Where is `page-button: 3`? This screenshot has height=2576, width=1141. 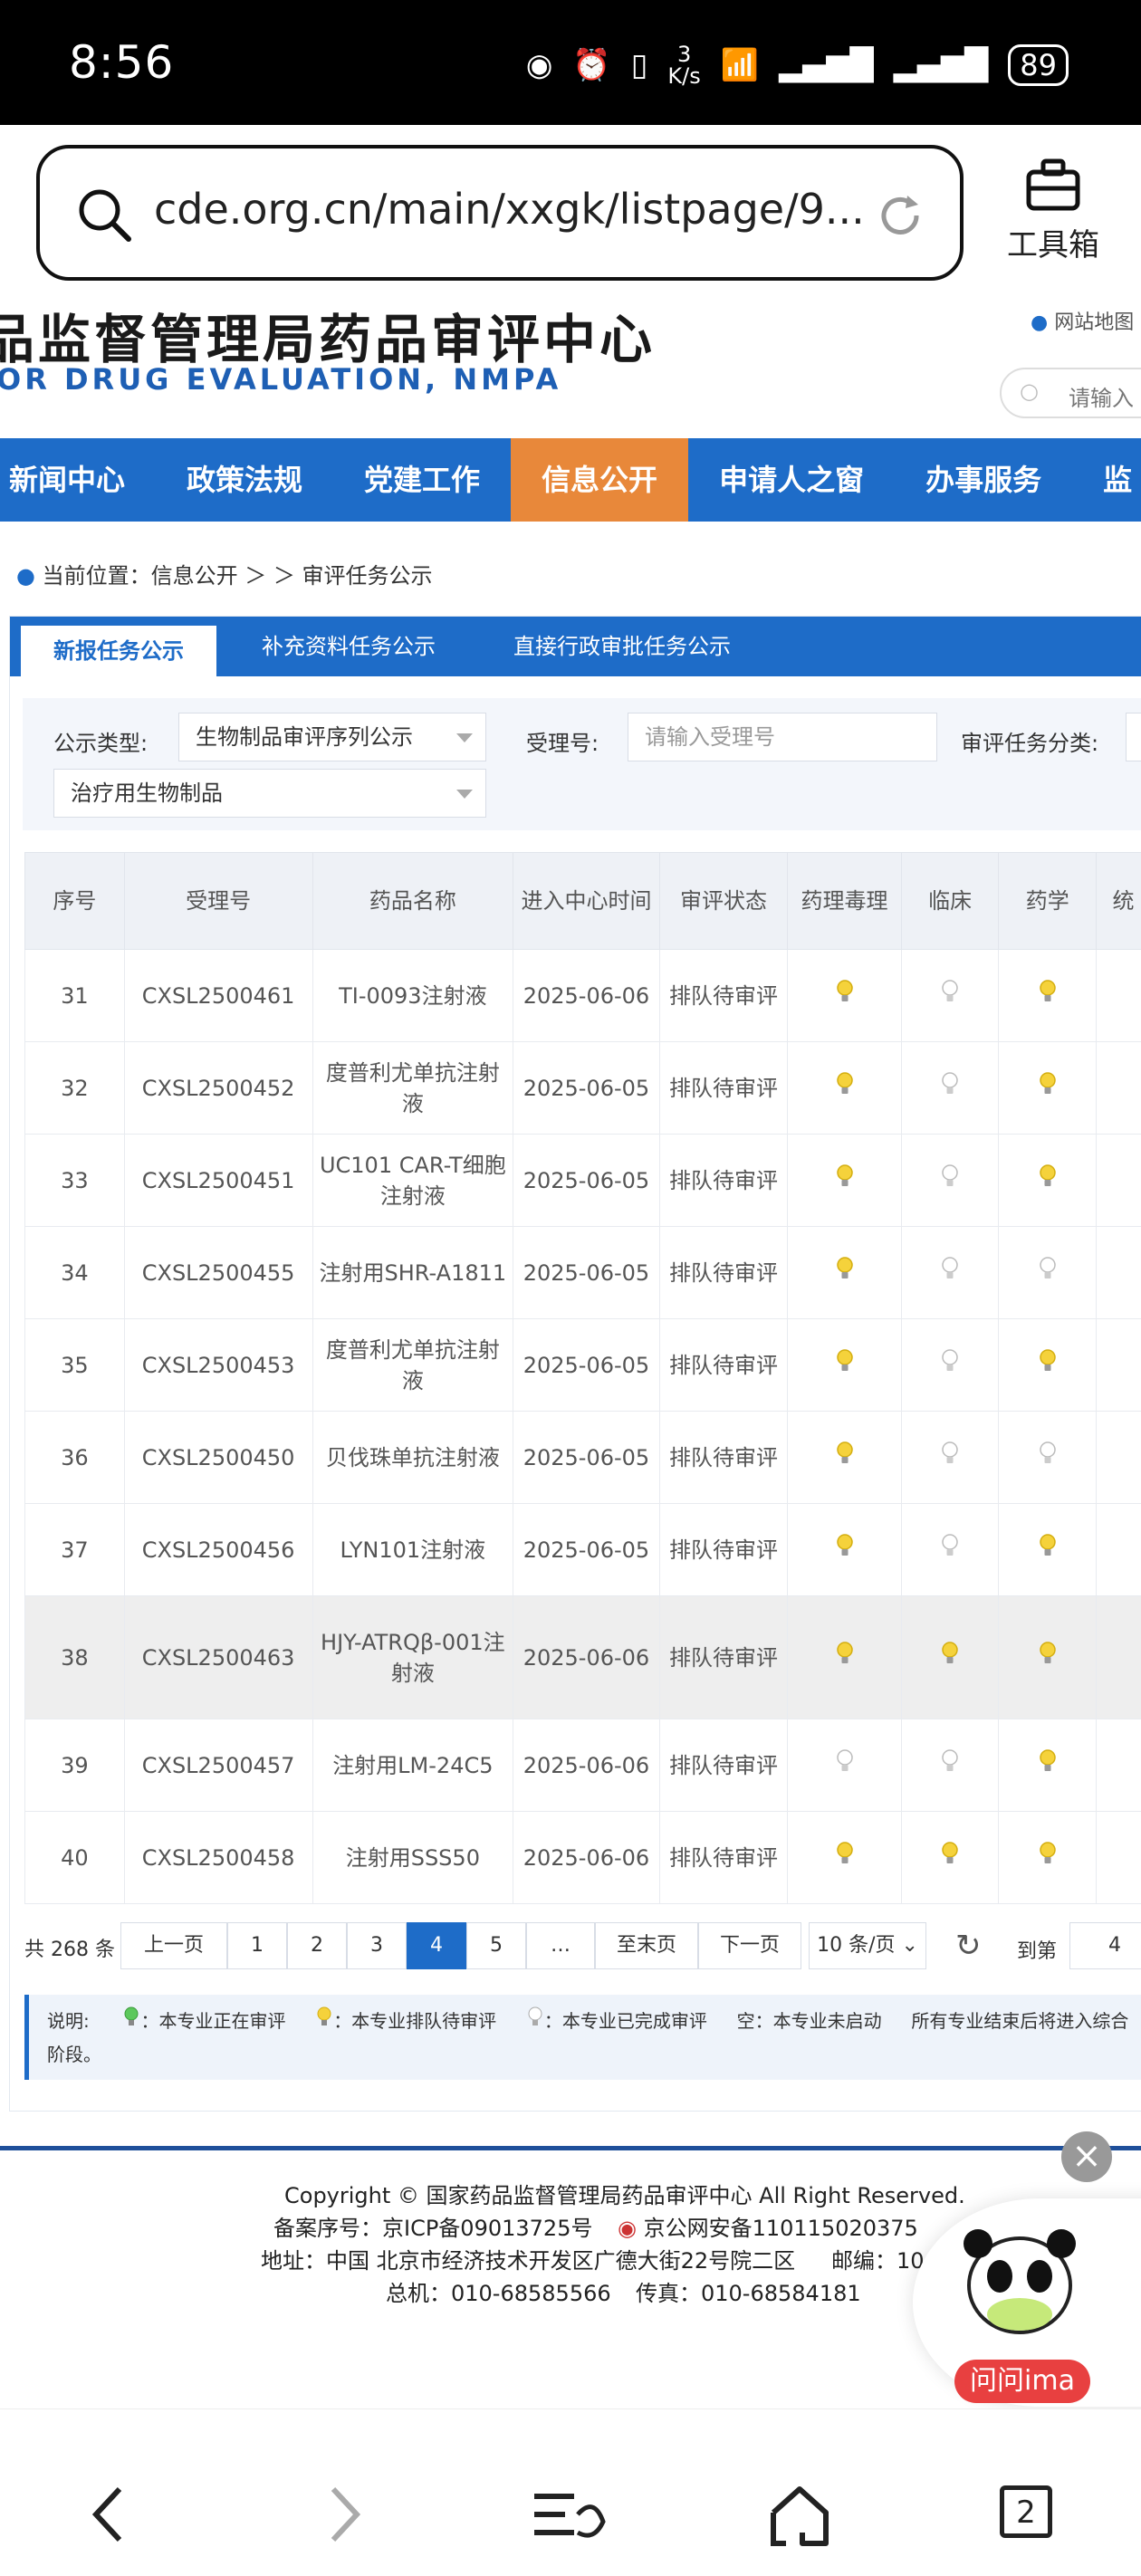 page-button: 3 is located at coordinates (377, 1945).